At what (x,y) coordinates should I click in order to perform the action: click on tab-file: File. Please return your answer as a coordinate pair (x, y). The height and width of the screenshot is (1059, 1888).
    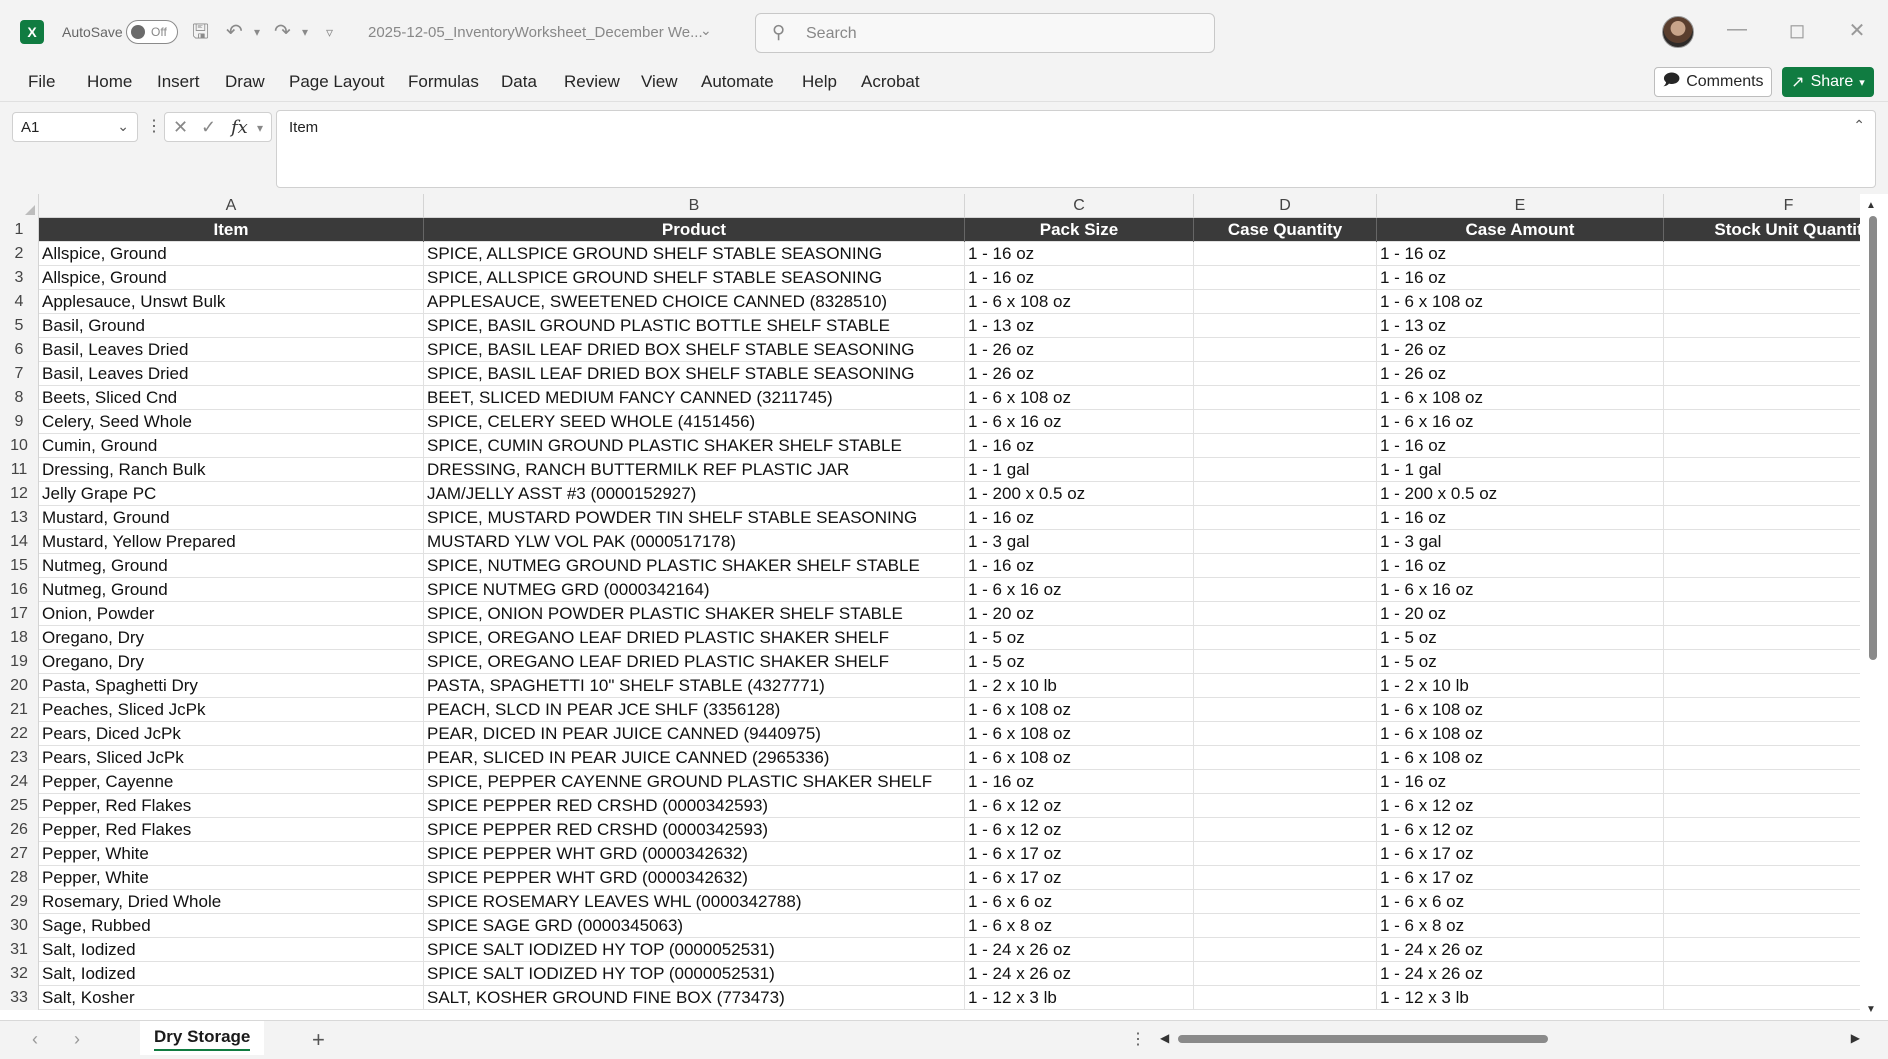
    Looking at the image, I should click on (41, 82).